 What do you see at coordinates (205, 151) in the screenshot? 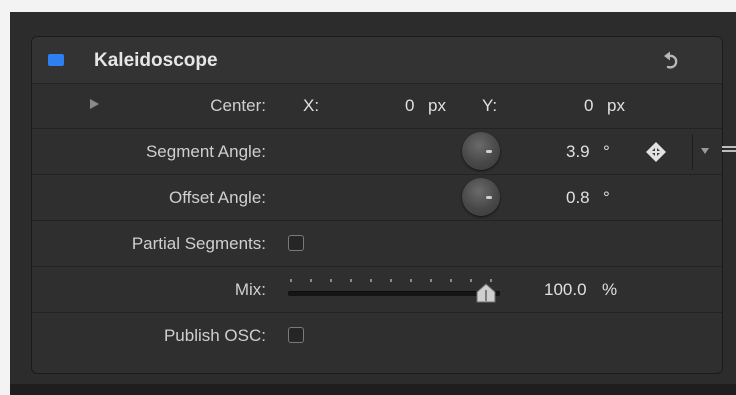
I see `param-label-segment-angle: Segment Angle:` at bounding box center [205, 151].